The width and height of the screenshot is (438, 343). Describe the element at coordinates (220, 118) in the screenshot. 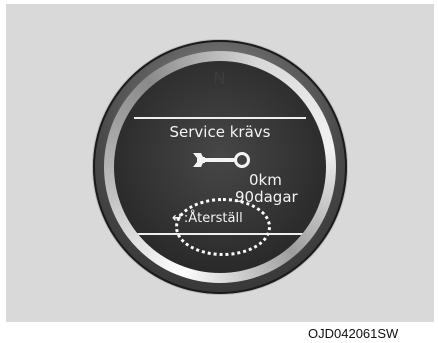

I see `top-divider` at that location.